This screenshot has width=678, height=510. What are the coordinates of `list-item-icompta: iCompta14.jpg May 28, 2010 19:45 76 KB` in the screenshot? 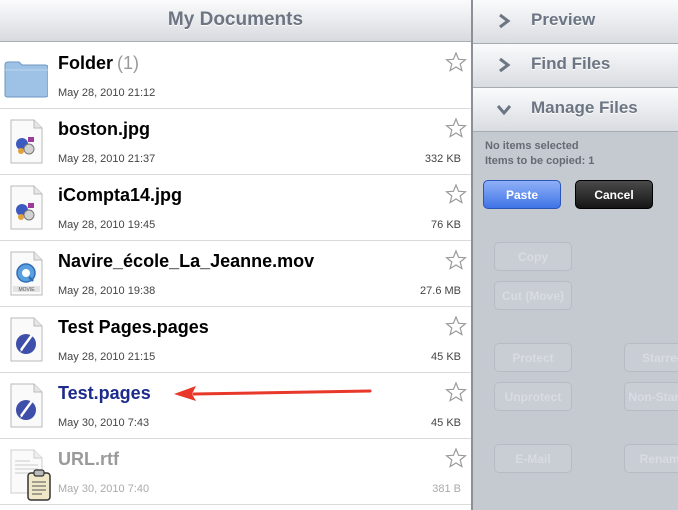 It's located at (235, 208).